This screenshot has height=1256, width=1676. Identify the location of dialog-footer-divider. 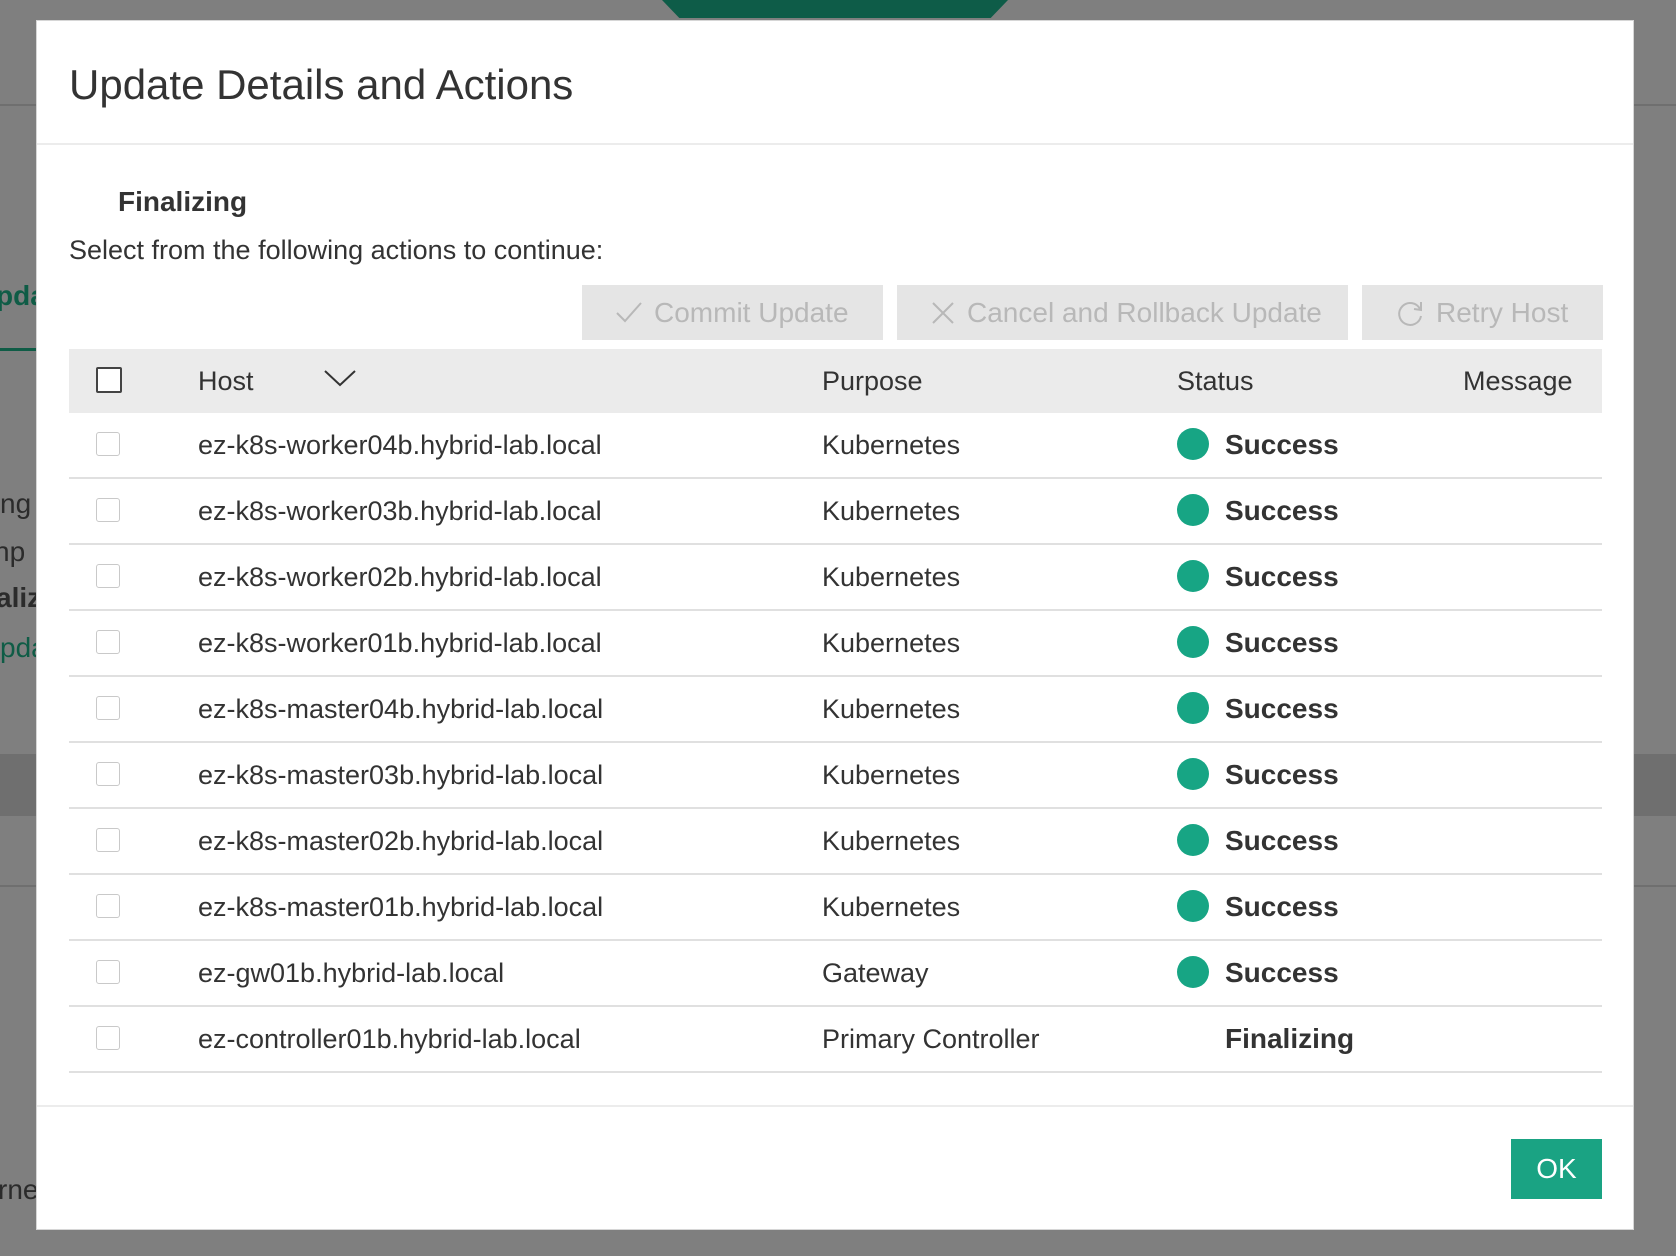
(835, 1106).